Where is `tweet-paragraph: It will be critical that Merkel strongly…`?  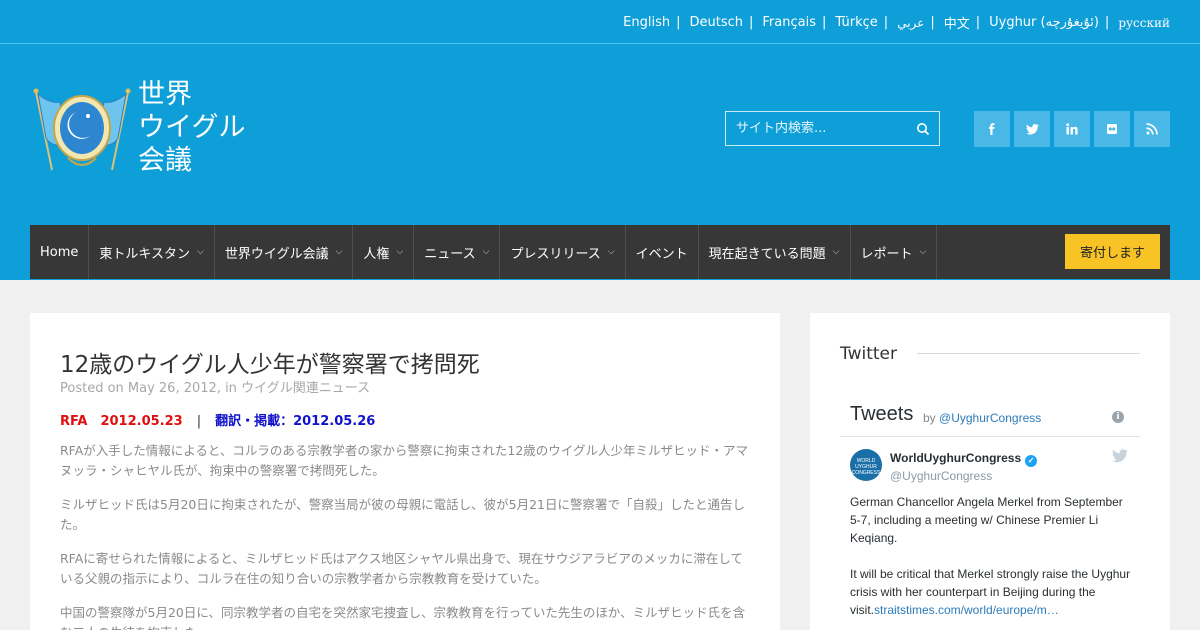
tweet-paragraph: It will be critical that Merkel strongly… is located at coordinates (990, 592).